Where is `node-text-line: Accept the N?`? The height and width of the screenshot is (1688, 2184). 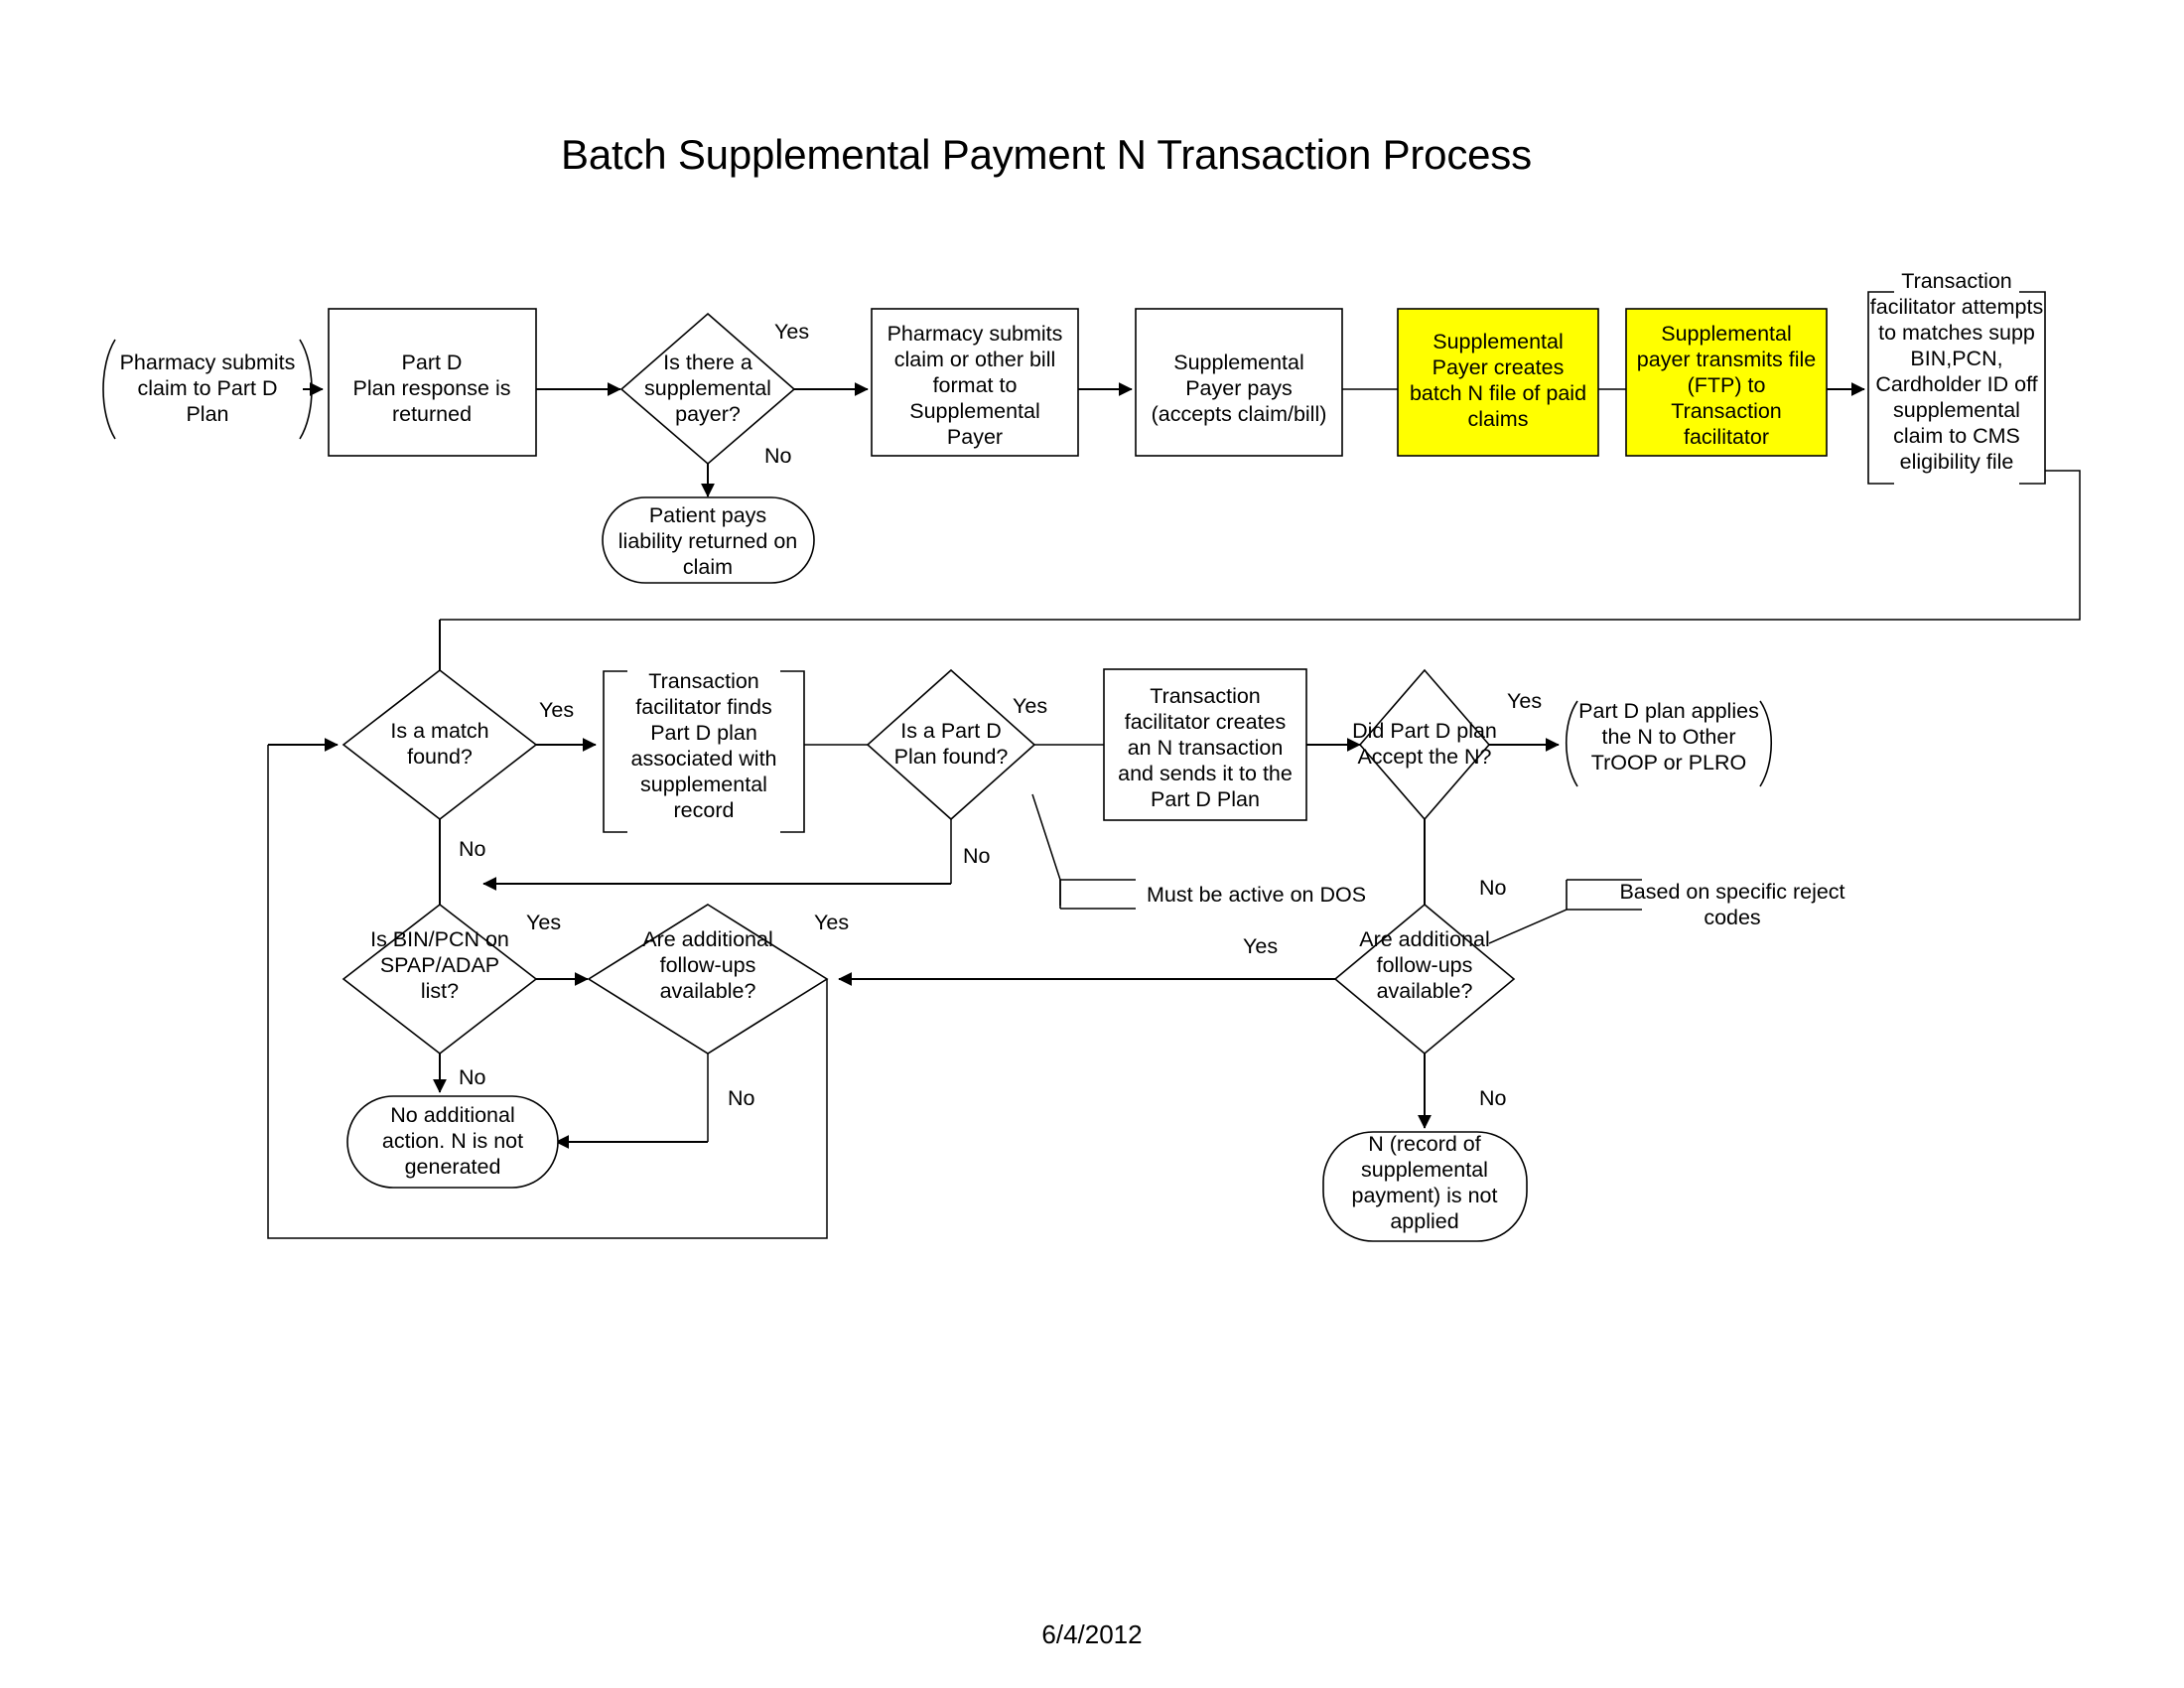 node-text-line: Accept the N? is located at coordinates (1424, 757).